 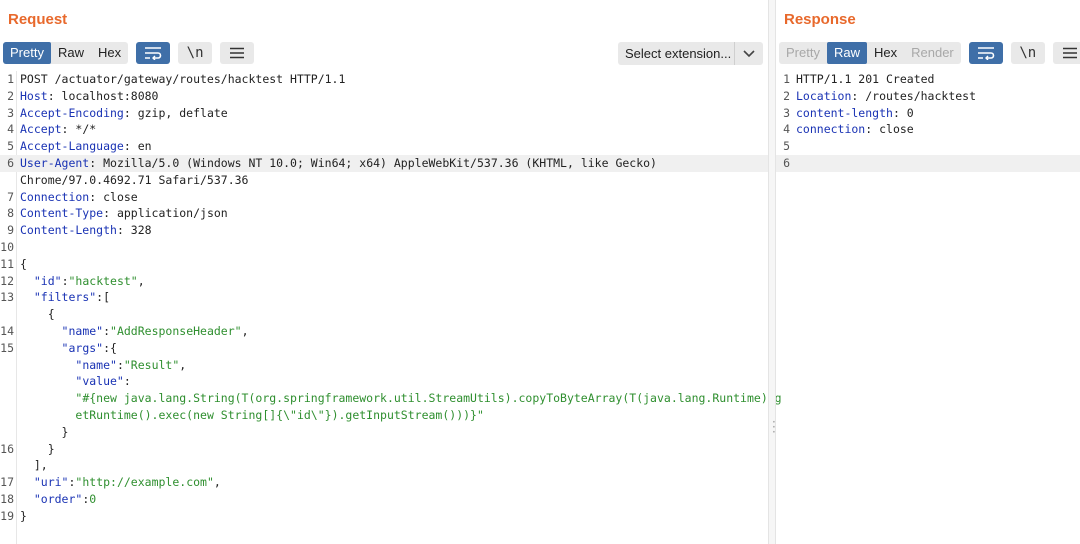 What do you see at coordinates (772, 272) in the screenshot?
I see `panel-splitter: · · ·` at bounding box center [772, 272].